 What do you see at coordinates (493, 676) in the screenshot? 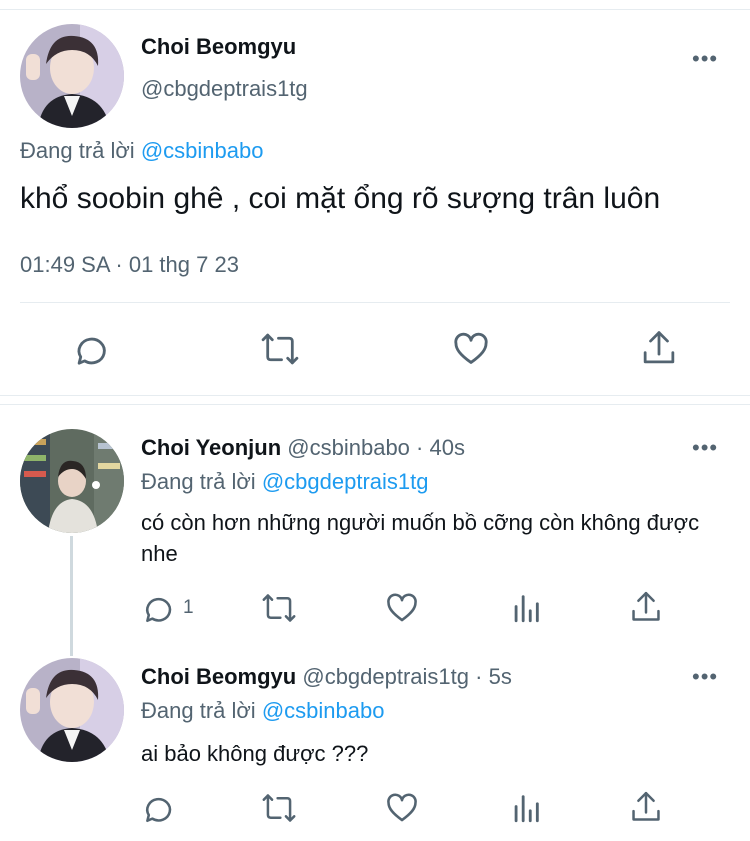
I see `relative-time: · 5s` at bounding box center [493, 676].